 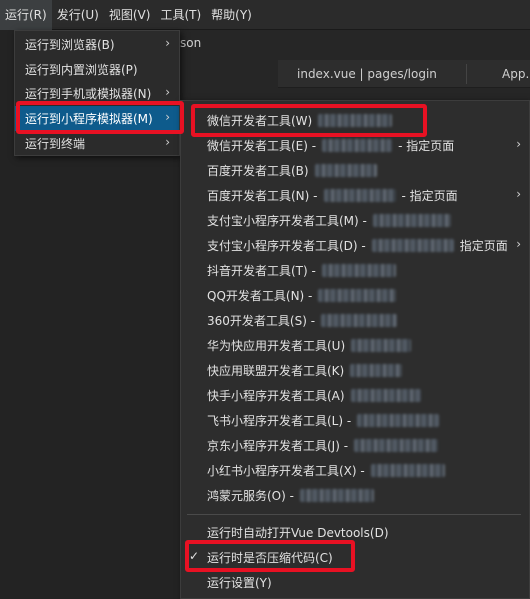 I want to click on feishu-devtools-item: 飞书小程序开发者工具(L) -, so click(x=355, y=420).